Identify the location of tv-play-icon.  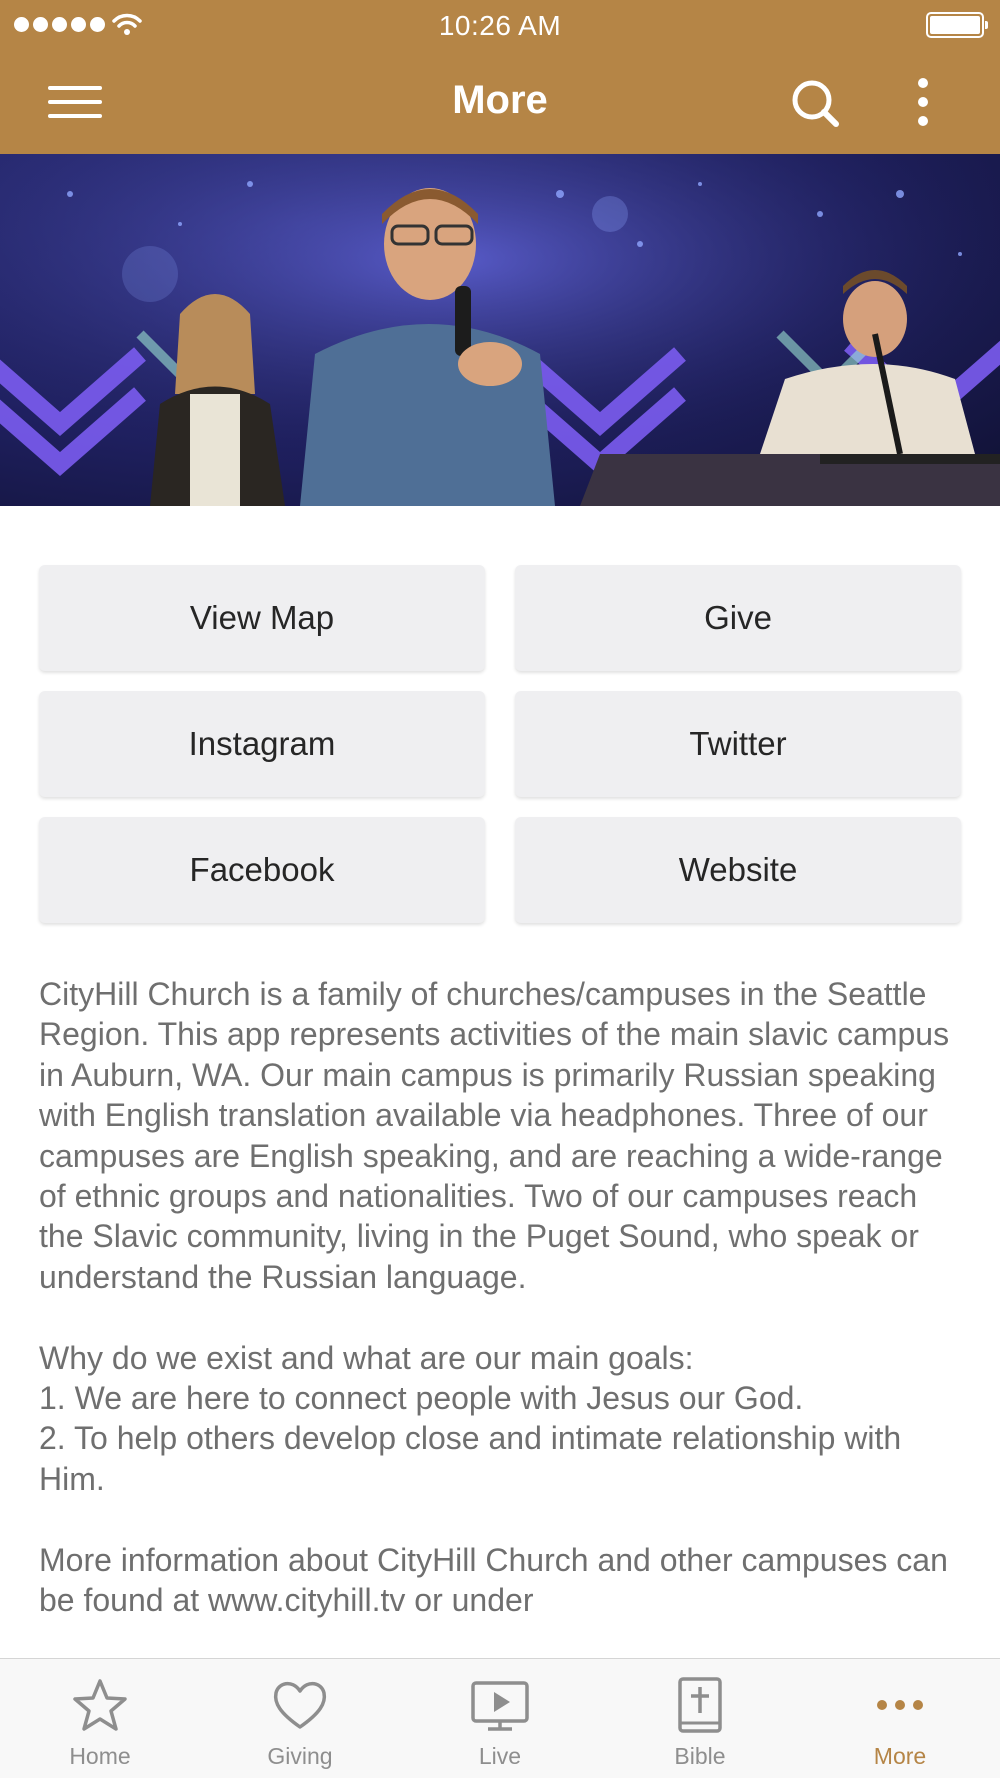
(500, 1706).